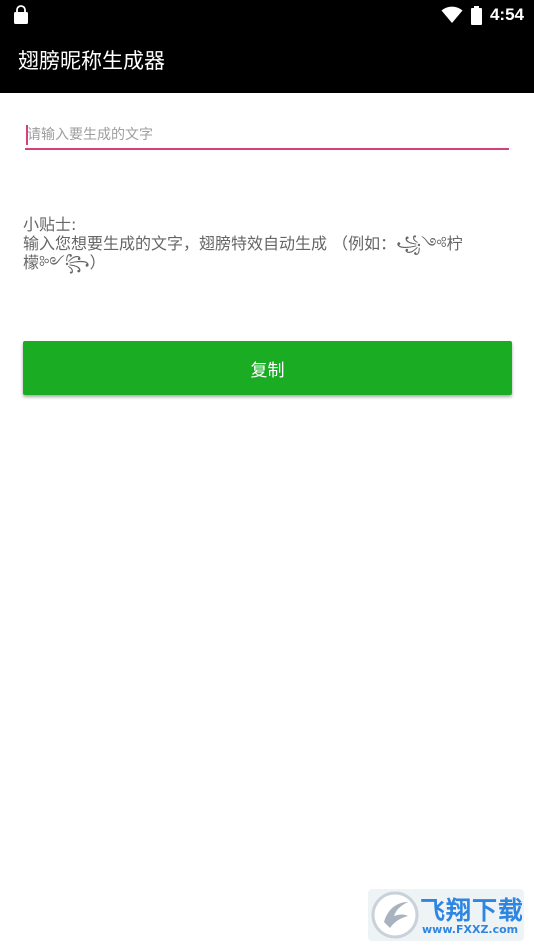 The image size is (534, 949). I want to click on watermark: 飞翔下载 www.FXXZ.com, so click(446, 915).